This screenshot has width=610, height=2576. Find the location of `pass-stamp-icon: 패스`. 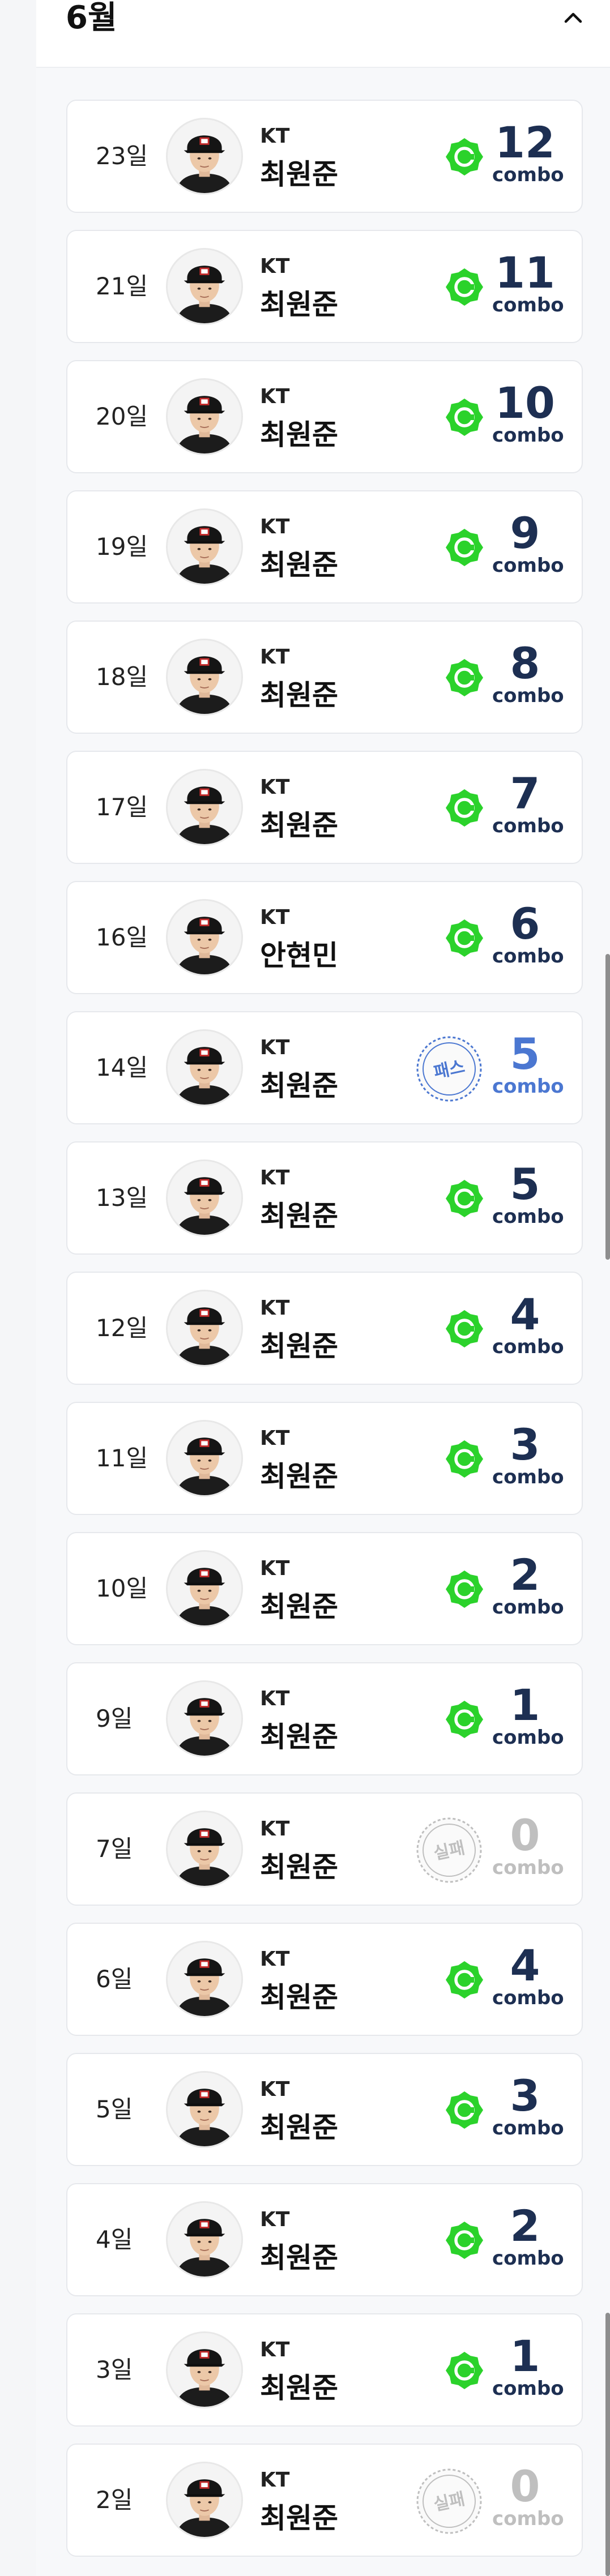

pass-stamp-icon: 패스 is located at coordinates (449, 1069).